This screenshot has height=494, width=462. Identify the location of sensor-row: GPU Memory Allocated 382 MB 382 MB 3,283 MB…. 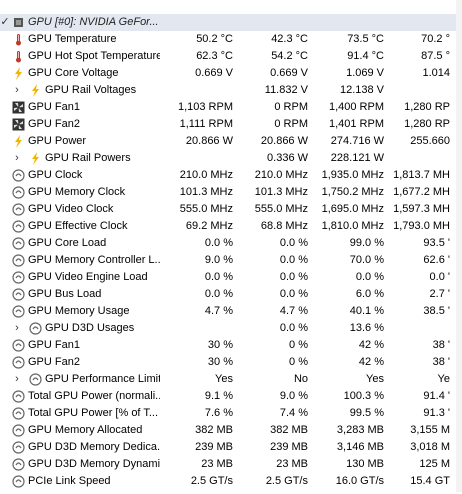
(231, 430).